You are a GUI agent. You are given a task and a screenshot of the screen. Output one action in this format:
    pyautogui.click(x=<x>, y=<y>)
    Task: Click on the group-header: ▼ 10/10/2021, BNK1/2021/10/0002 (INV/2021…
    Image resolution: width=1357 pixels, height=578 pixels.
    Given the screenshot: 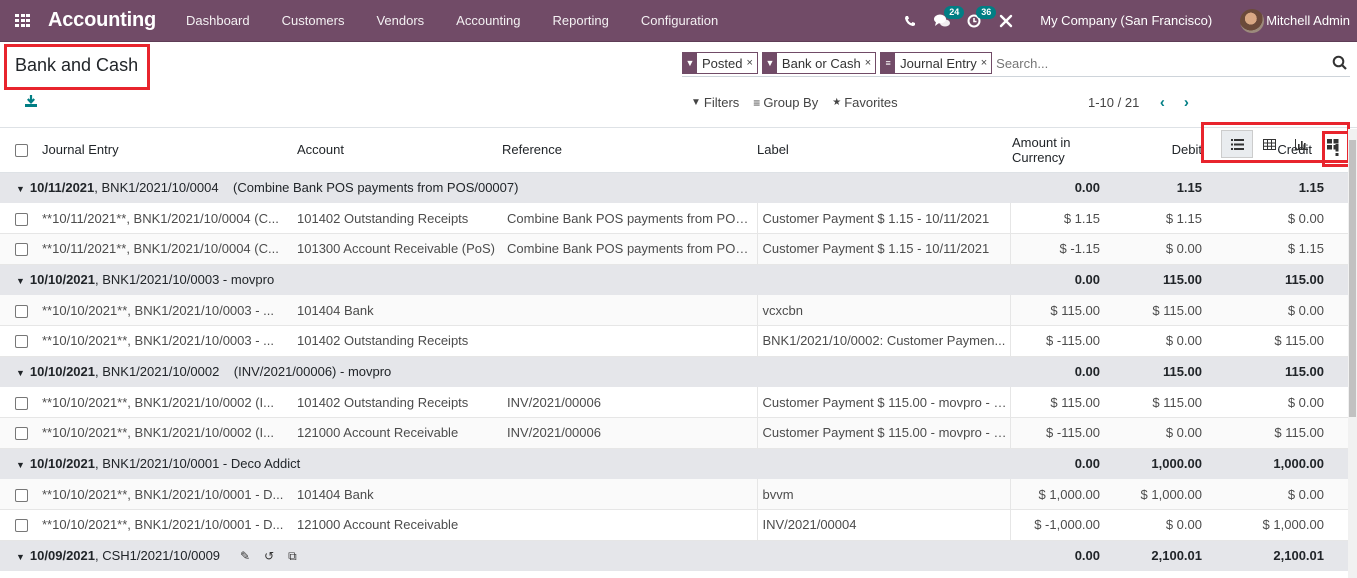 What is the action you would take?
    pyautogui.click(x=505, y=371)
    